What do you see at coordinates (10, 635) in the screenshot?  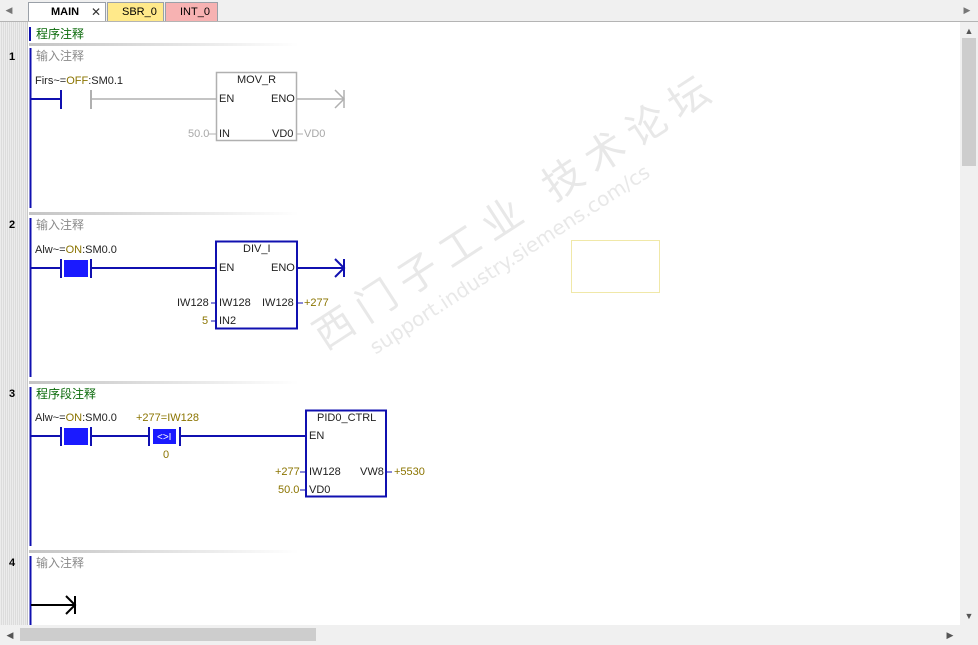 I see `scroll-left-icon: ◀` at bounding box center [10, 635].